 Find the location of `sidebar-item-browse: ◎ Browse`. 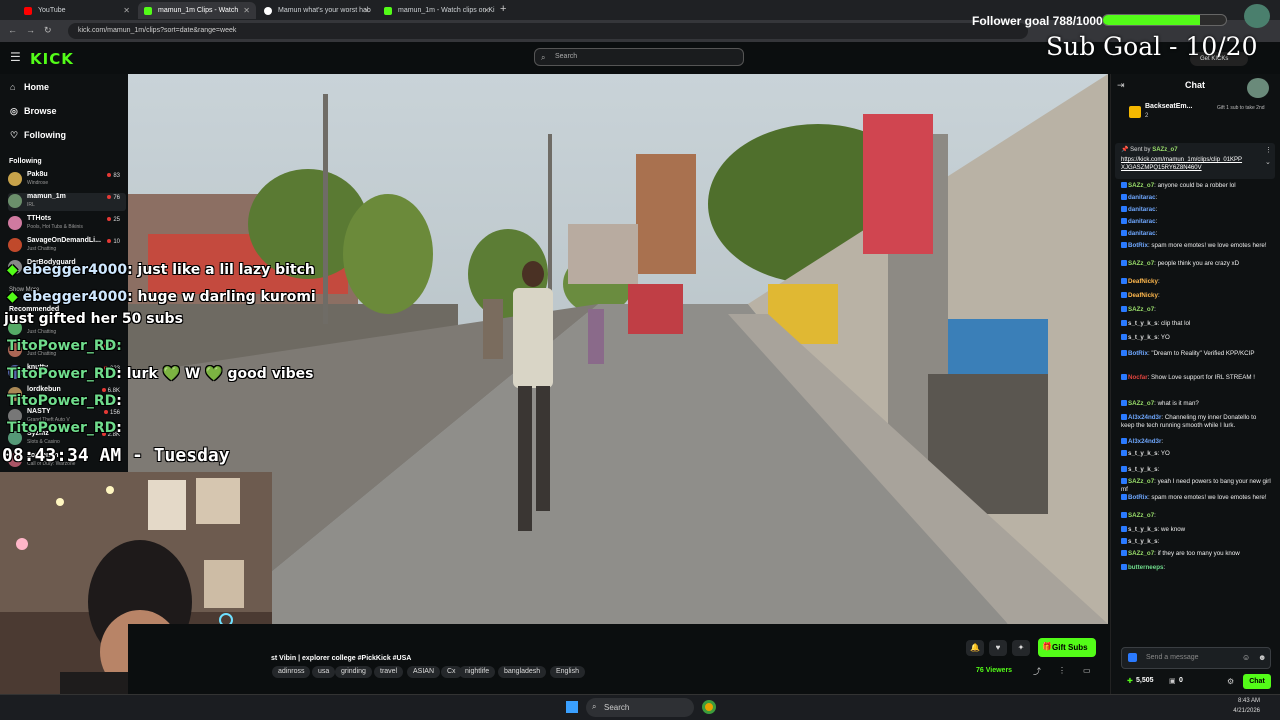

sidebar-item-browse: ◎ Browse is located at coordinates (33, 111).